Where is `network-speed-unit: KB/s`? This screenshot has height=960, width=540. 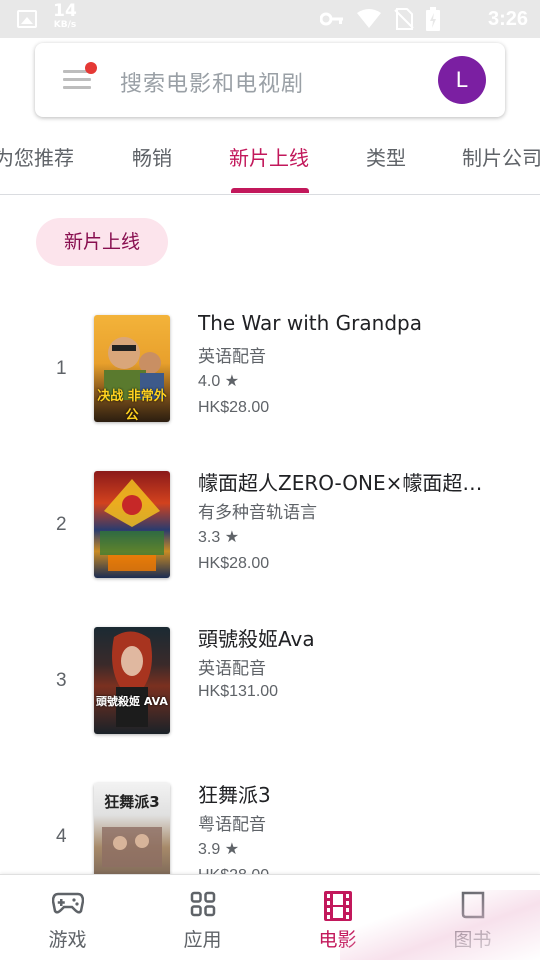
network-speed-unit: KB/s is located at coordinates (65, 25).